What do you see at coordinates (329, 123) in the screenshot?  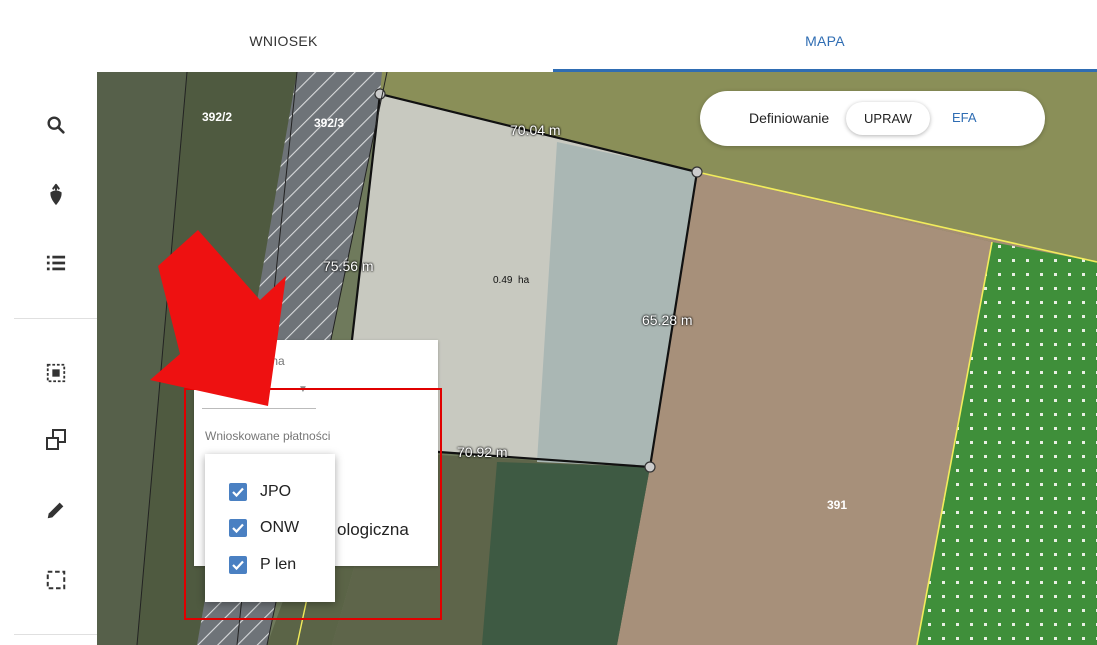 I see `parcel-label: 392/3` at bounding box center [329, 123].